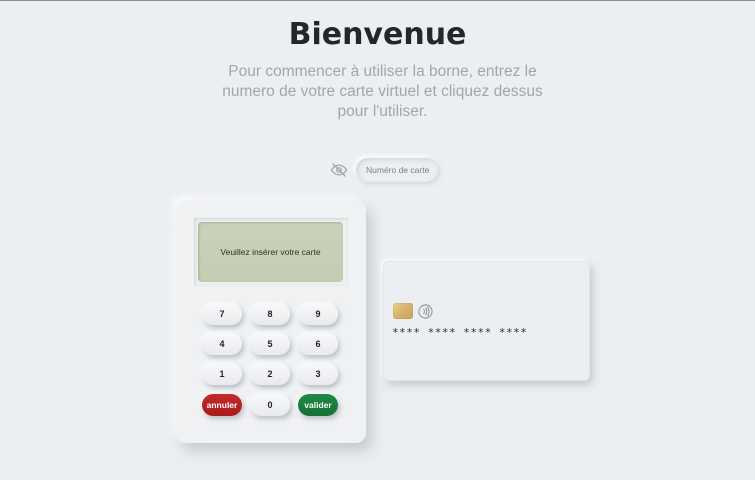 Image resolution: width=755 pixels, height=480 pixels. I want to click on terminal-screen-frame: Veuillez insérer votre carte, so click(271, 252).